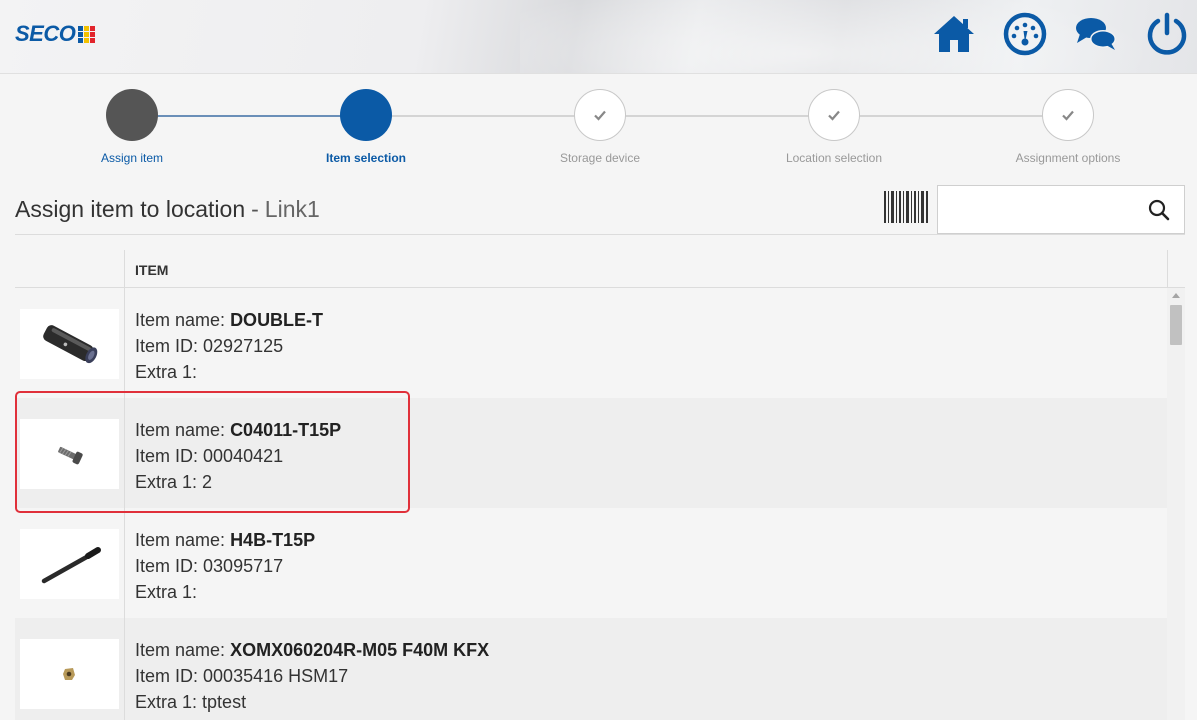  Describe the element at coordinates (954, 34) in the screenshot. I see `home-icon` at that location.